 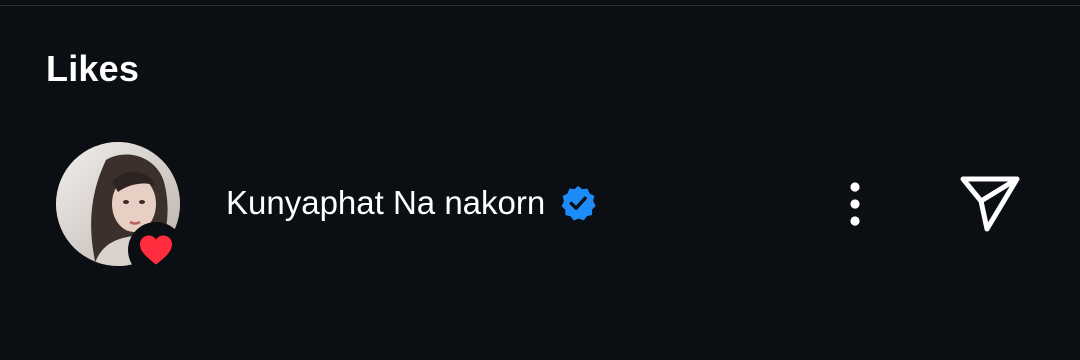 I want to click on user-info: Kunyaphat Na nakorn, so click(x=411, y=203).